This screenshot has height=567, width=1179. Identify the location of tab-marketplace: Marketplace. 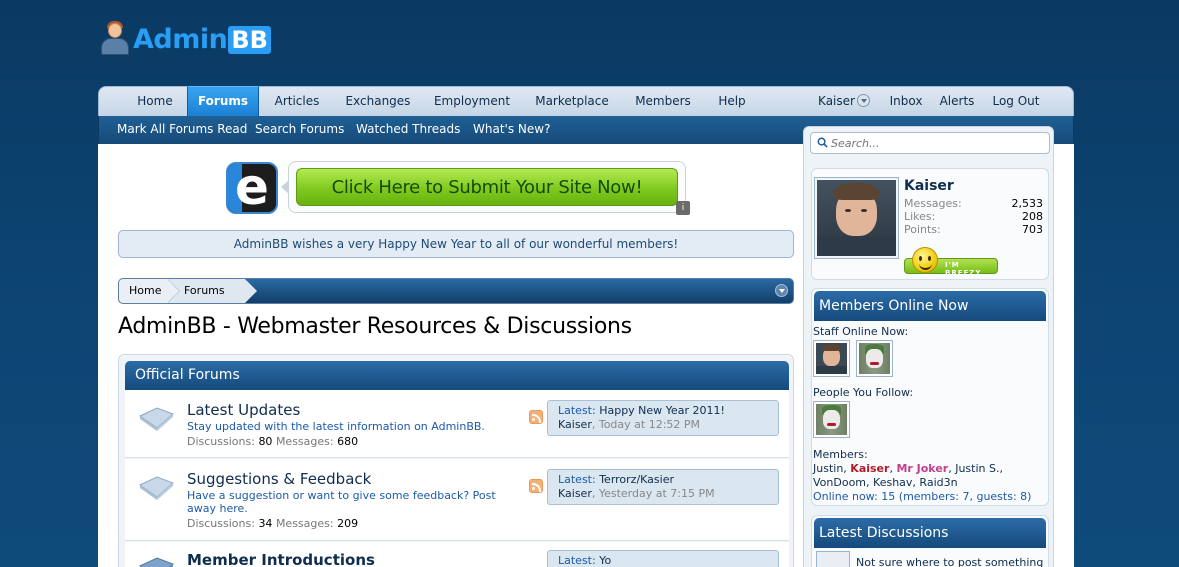
(572, 101).